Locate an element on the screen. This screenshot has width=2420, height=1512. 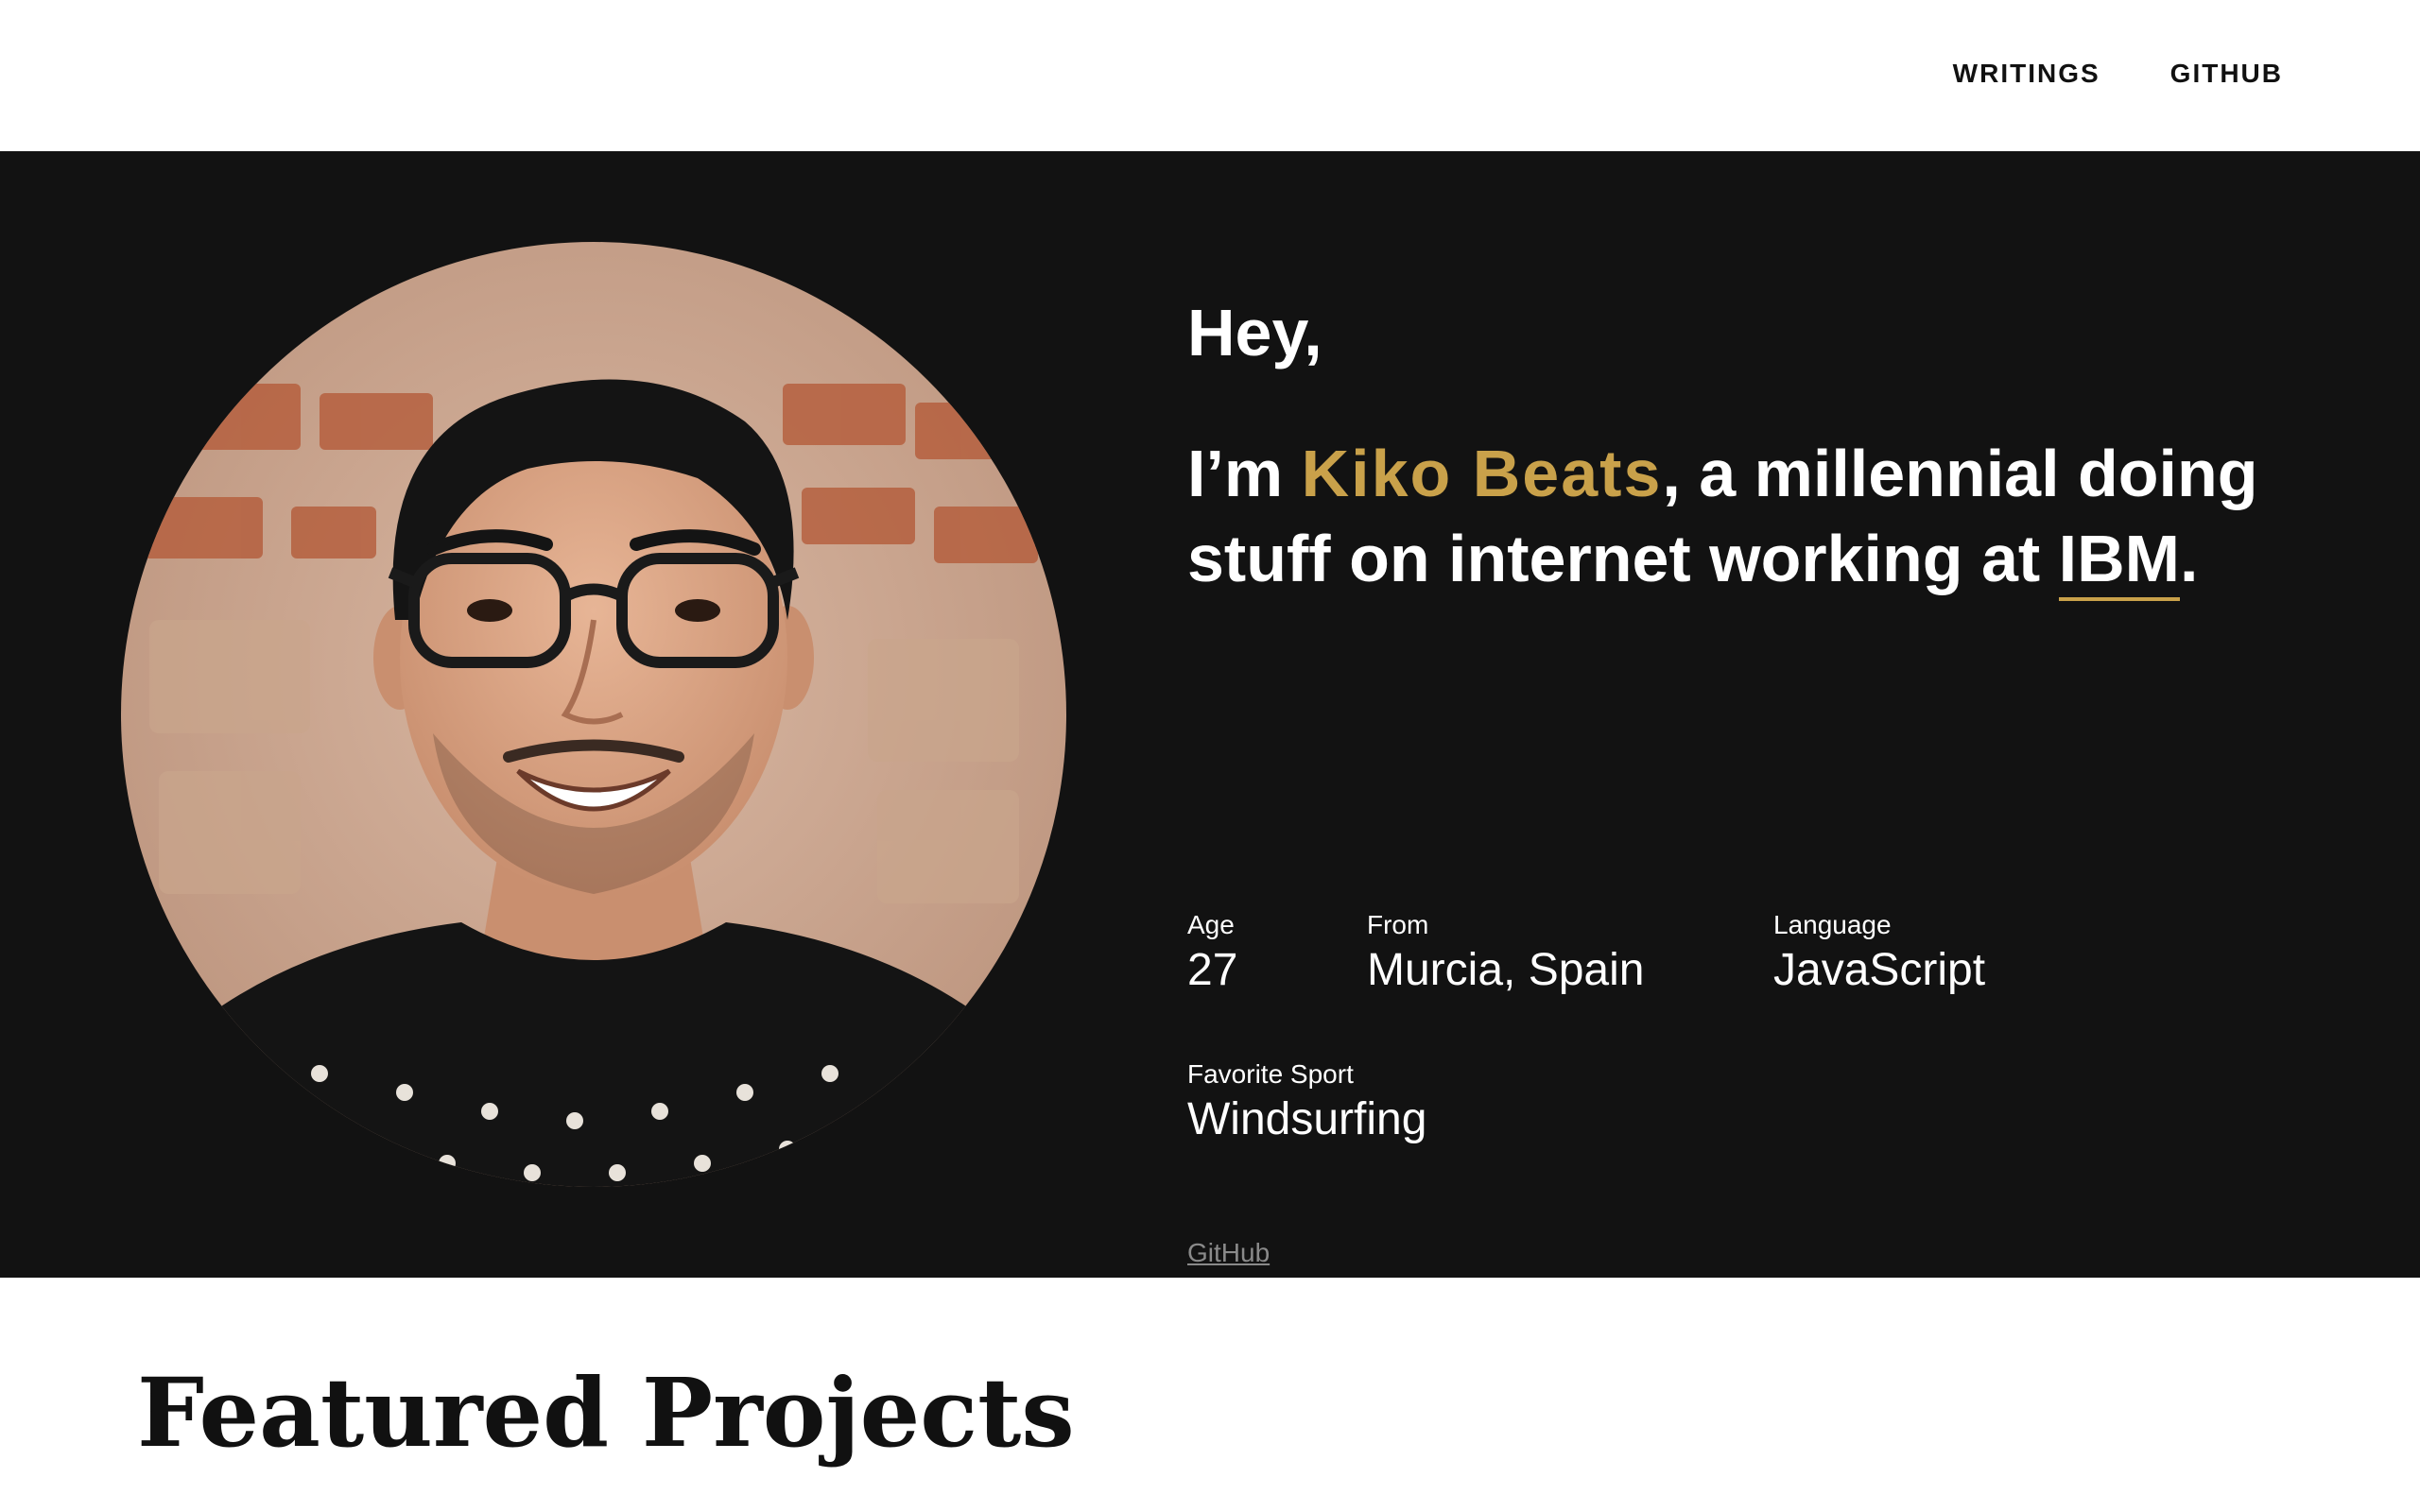
fact-value: Windsurfing is located at coordinates (1307, 1118).